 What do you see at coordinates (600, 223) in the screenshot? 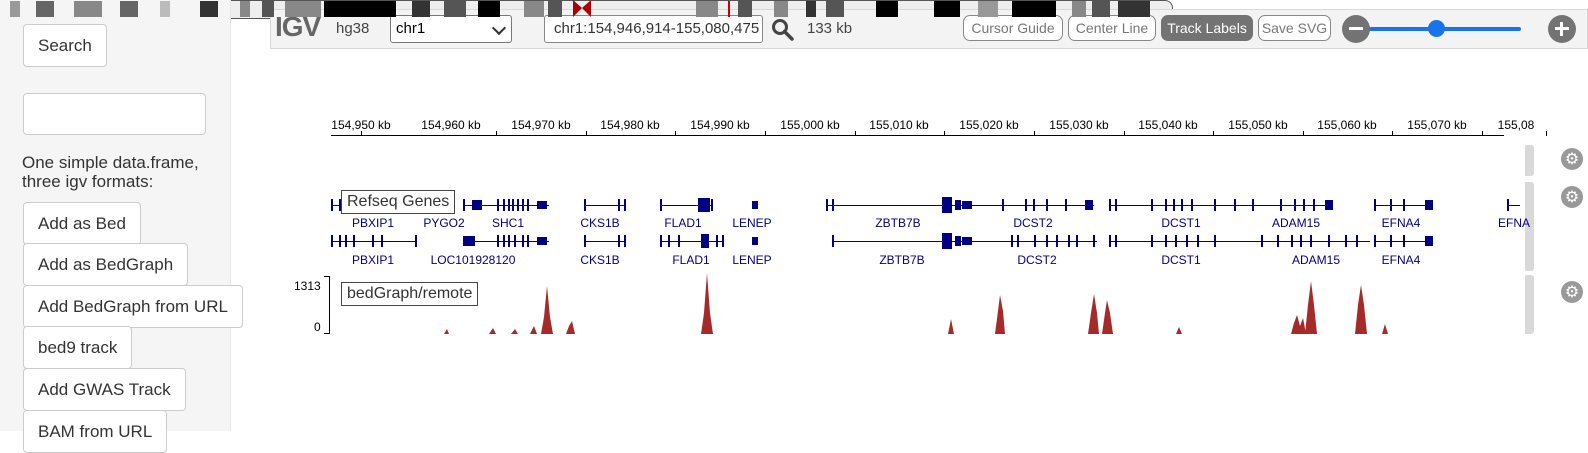
I see `gene-name-label: CKS1B` at bounding box center [600, 223].